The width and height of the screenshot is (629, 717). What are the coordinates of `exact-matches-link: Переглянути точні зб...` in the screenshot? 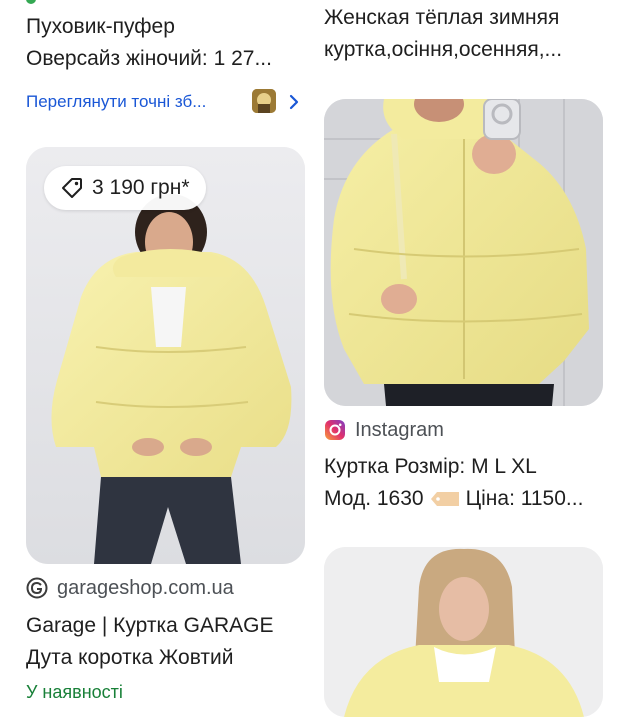 It's located at (166, 102).